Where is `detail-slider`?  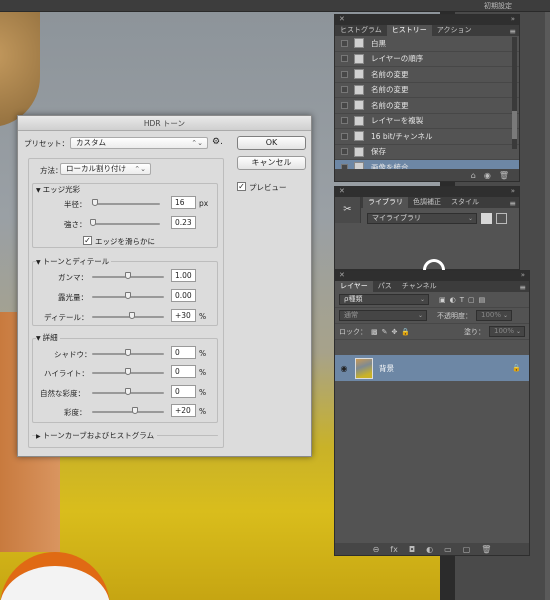
detail-slider is located at coordinates (128, 315).